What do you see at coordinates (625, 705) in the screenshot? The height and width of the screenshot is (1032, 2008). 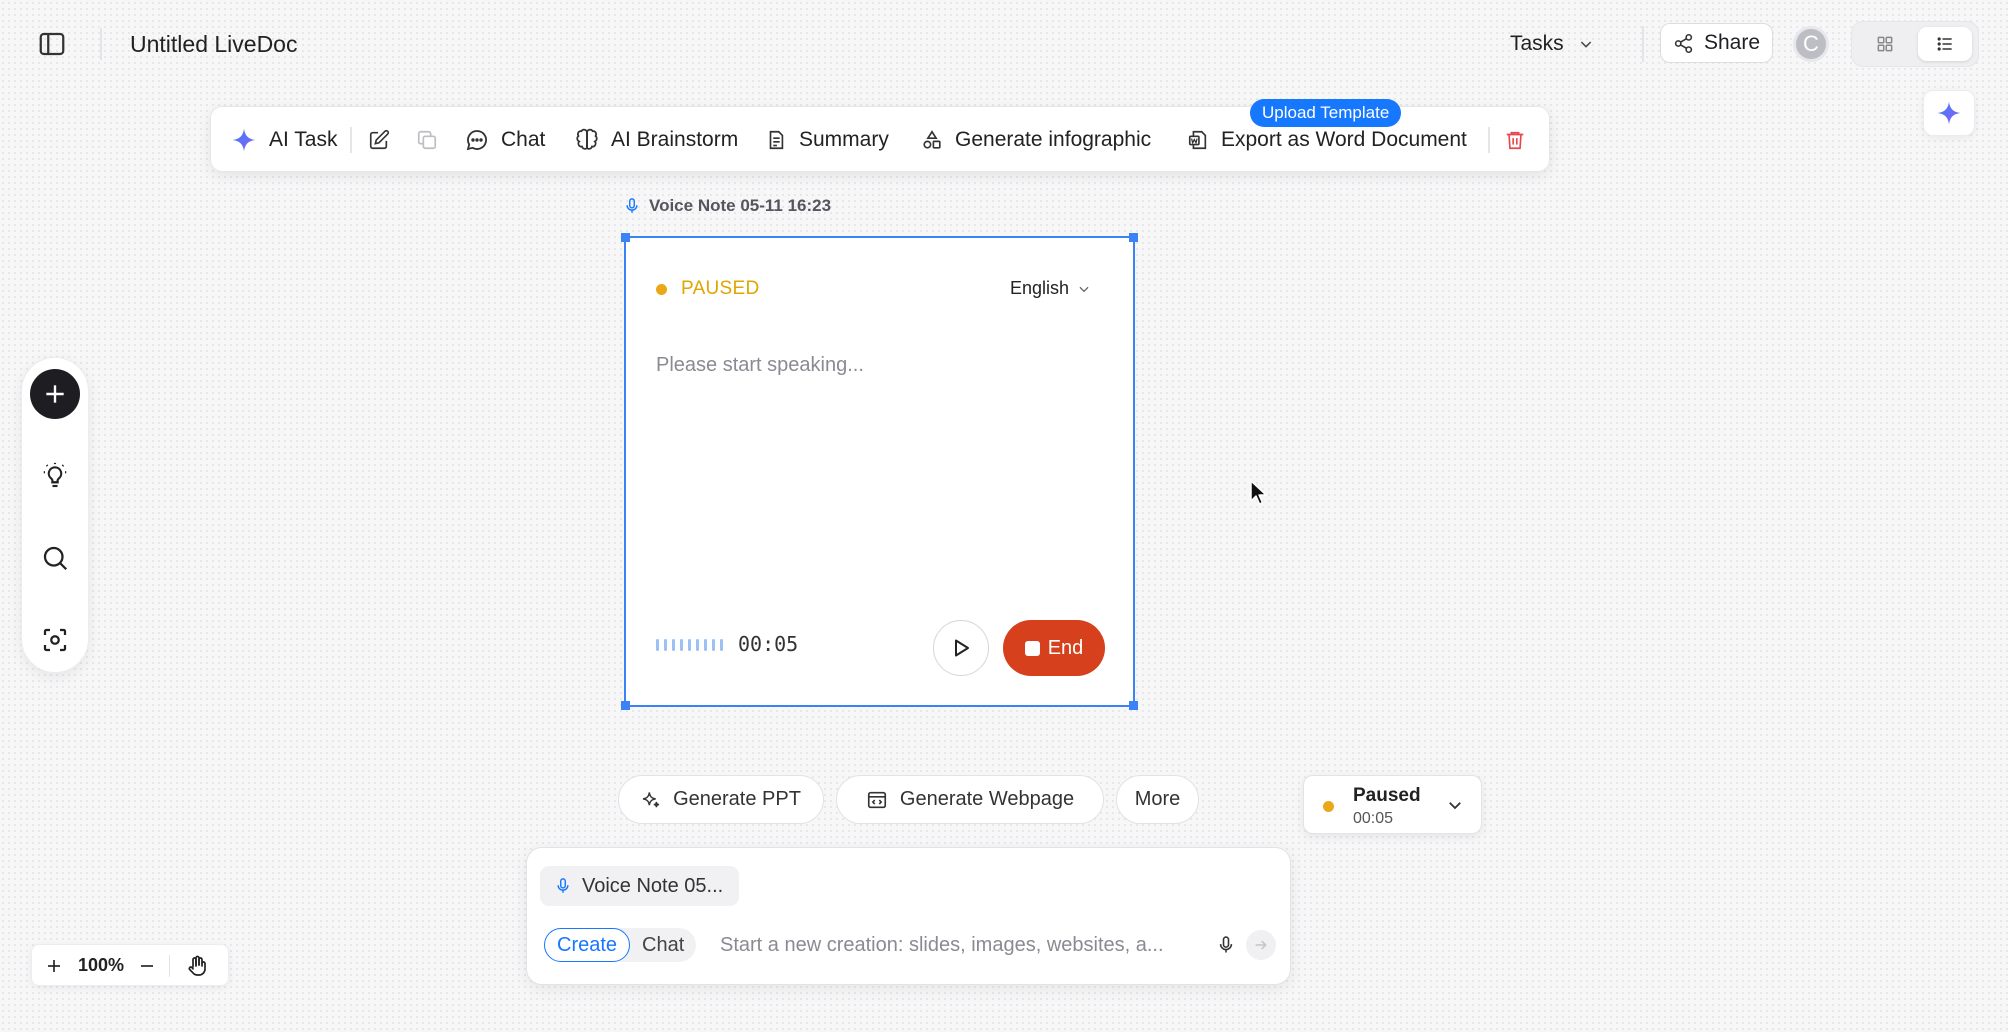 I see `resize-handle-bottom-left` at bounding box center [625, 705].